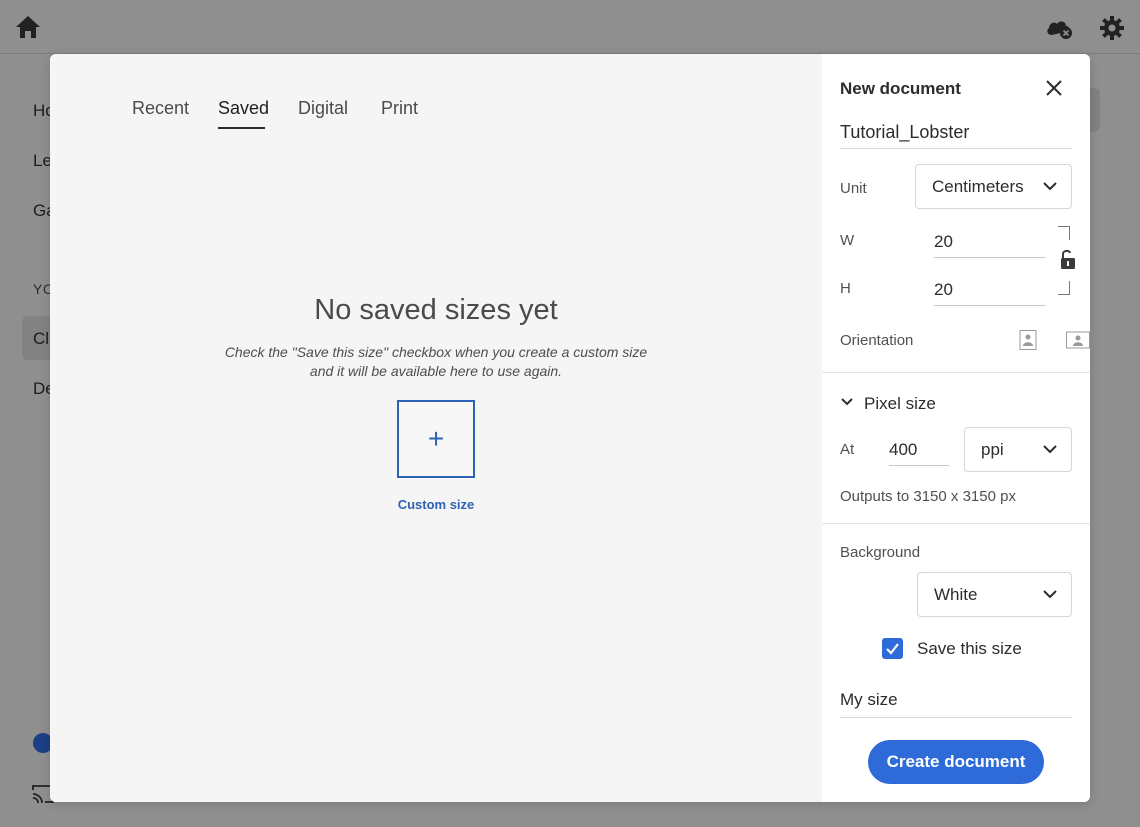 The image size is (1140, 827). What do you see at coordinates (956, 762) in the screenshot?
I see `create-document-button: Create document` at bounding box center [956, 762].